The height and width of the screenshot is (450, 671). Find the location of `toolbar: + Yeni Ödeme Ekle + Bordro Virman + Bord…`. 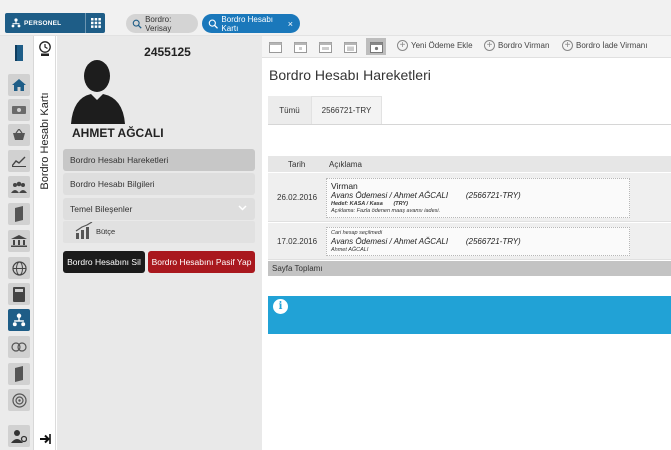

toolbar: + Yeni Ödeme Ekle + Bordro Virman + Bord… is located at coordinates (466, 47).